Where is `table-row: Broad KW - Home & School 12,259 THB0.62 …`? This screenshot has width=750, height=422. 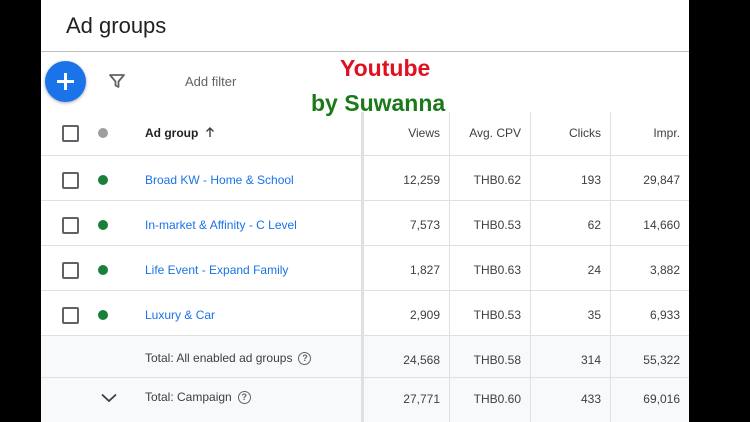
table-row: Broad KW - Home & School 12,259 THB0.62 … is located at coordinates (365, 178).